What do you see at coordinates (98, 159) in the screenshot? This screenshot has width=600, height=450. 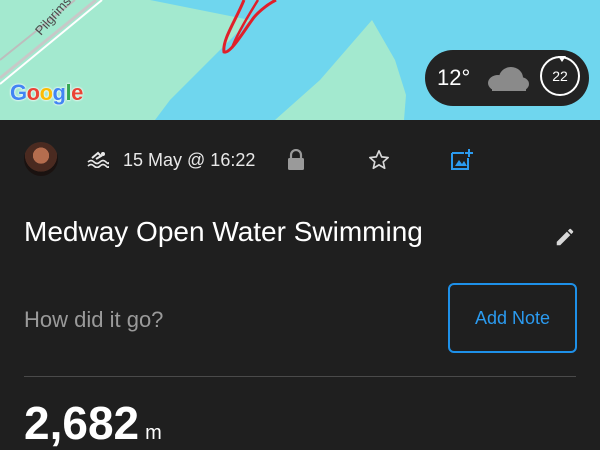 I see `swim-icon` at bounding box center [98, 159].